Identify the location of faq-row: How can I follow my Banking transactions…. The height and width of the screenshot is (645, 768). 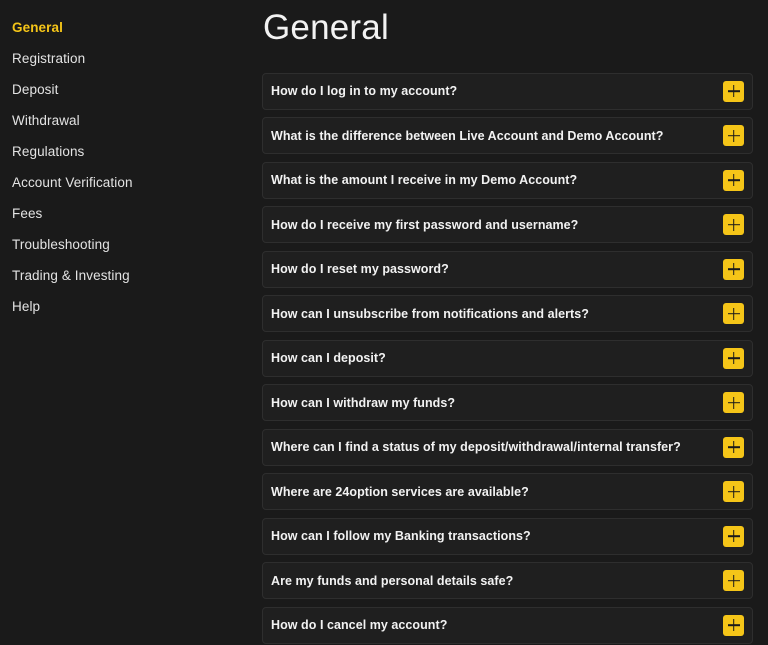
(507, 536).